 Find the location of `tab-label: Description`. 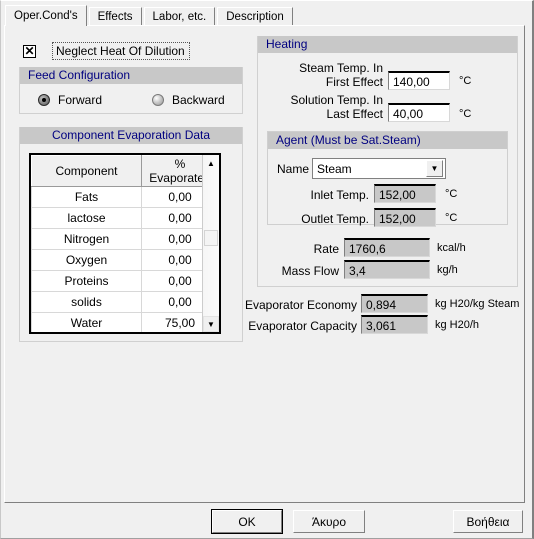

tab-label: Description is located at coordinates (255, 17).